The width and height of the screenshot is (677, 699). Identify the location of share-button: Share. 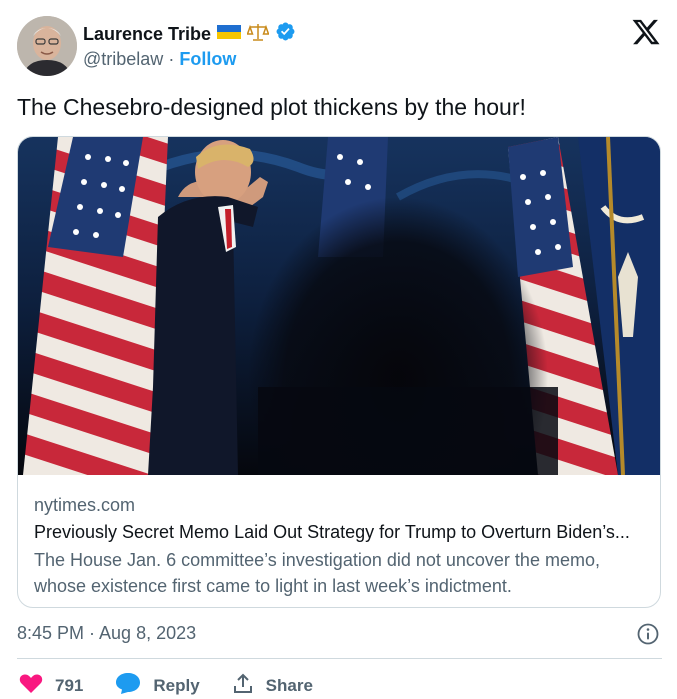
(272, 685).